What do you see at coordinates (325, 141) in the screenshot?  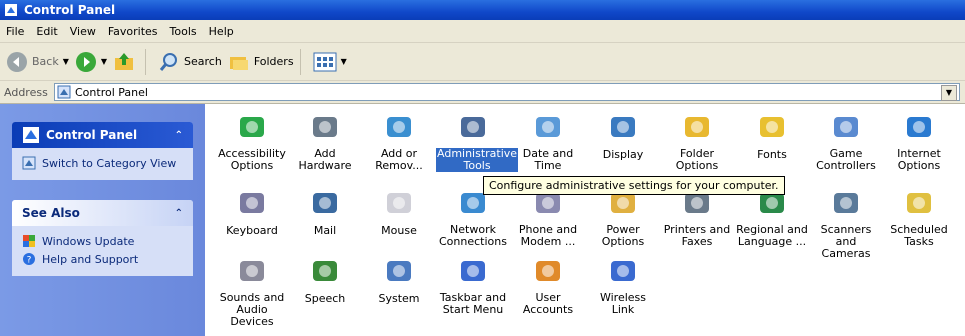 I see `control-panel-item: Add Hardware` at bounding box center [325, 141].